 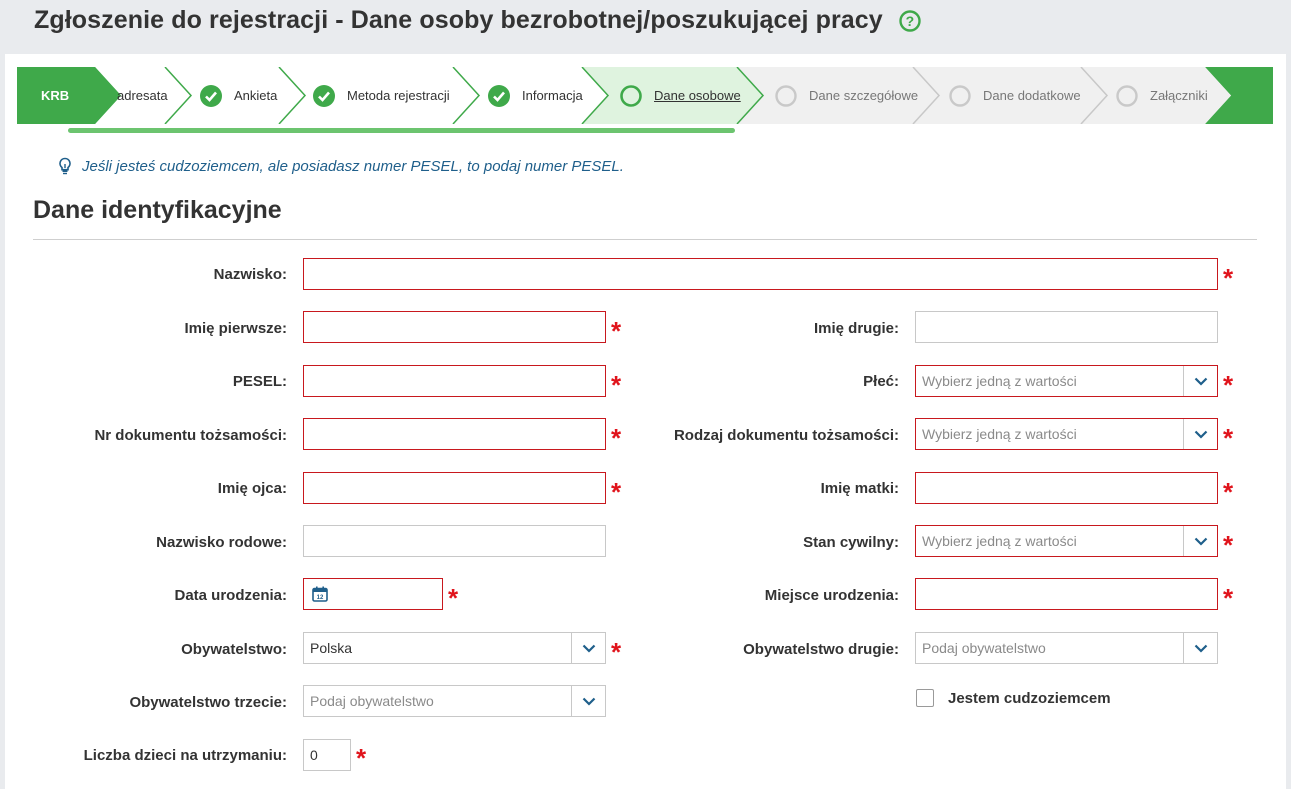 What do you see at coordinates (697, 95) in the screenshot?
I see `step-label: Dane osobowe` at bounding box center [697, 95].